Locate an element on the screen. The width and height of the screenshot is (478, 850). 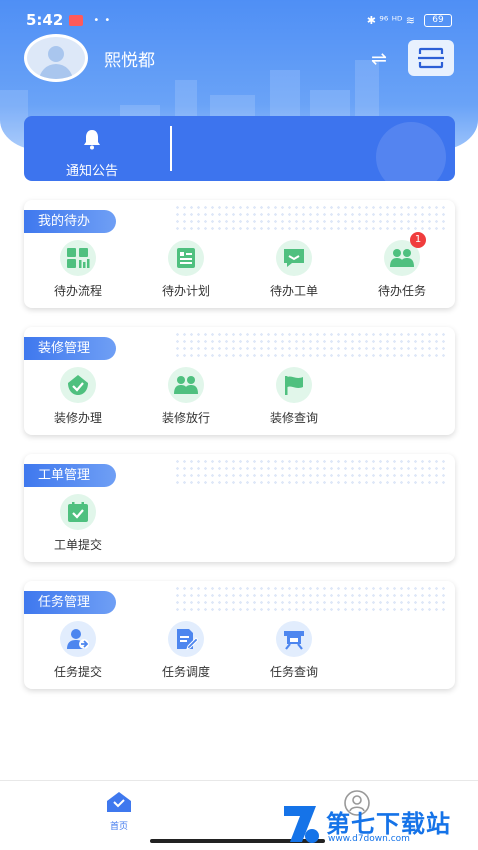
home-icon is located at coordinates (119, 802).